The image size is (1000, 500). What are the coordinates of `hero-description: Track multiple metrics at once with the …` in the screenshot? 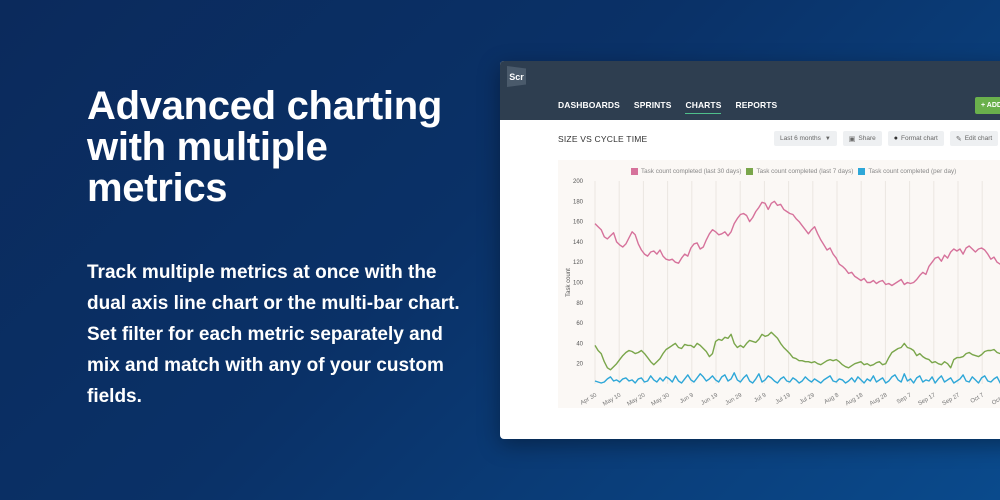 It's located at (273, 334).